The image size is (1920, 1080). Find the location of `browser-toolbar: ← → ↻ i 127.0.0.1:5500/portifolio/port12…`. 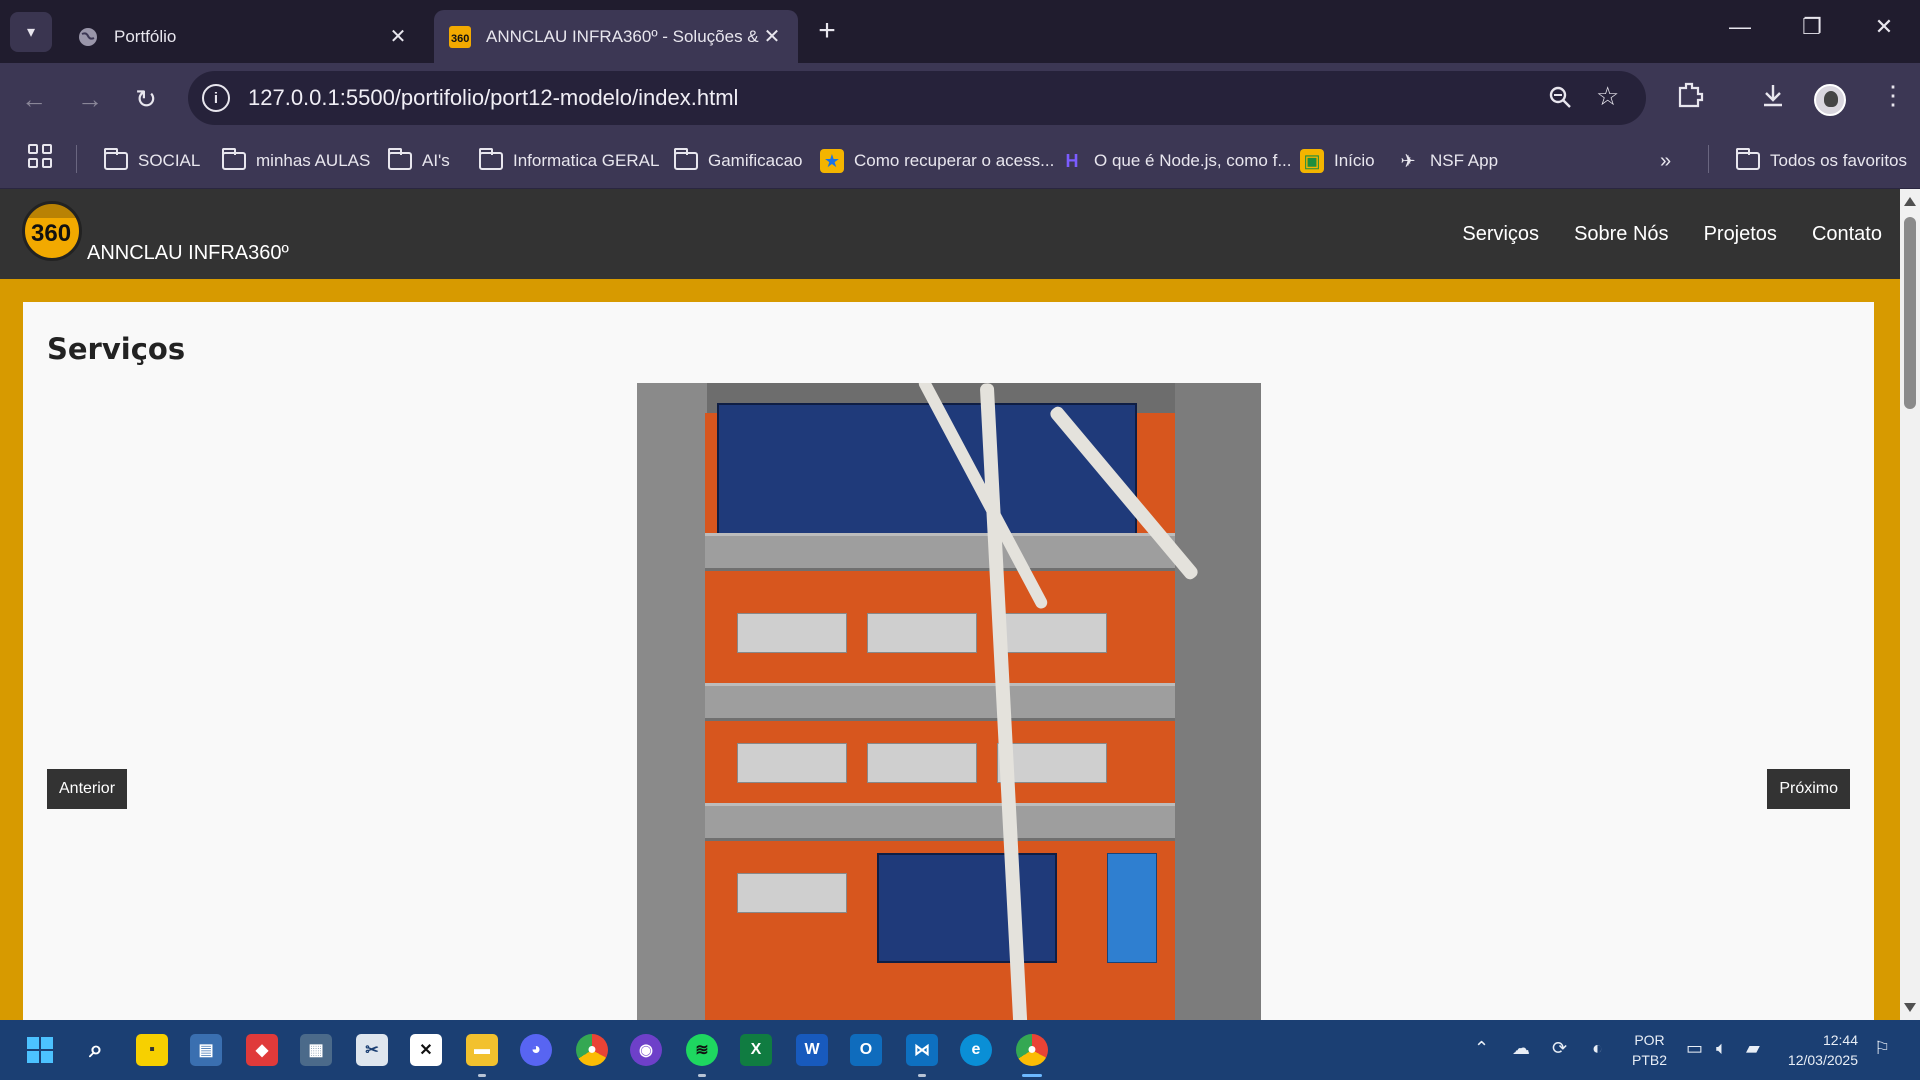

browser-toolbar: ← → ↻ i 127.0.0.1:5500/portifolio/port12… is located at coordinates (960, 98).